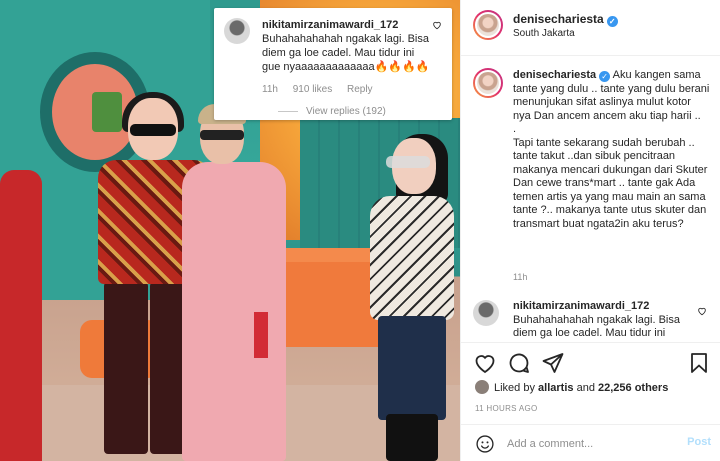 This screenshot has width=720, height=461. I want to click on person-3-boots, so click(412, 437).